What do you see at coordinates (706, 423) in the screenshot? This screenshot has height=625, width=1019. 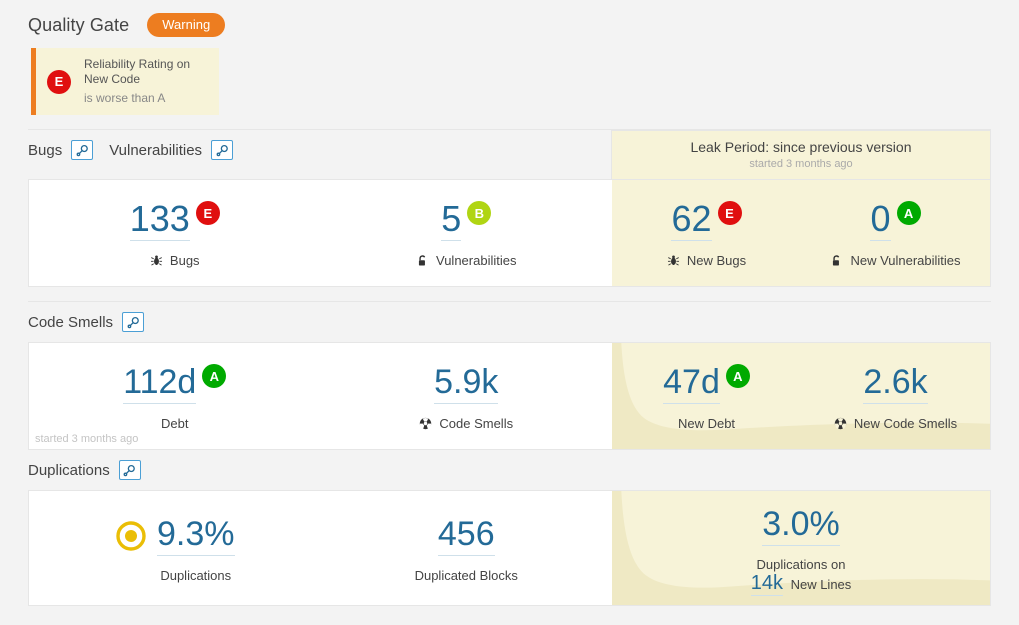 I see `new-debt-label: New Debt` at bounding box center [706, 423].